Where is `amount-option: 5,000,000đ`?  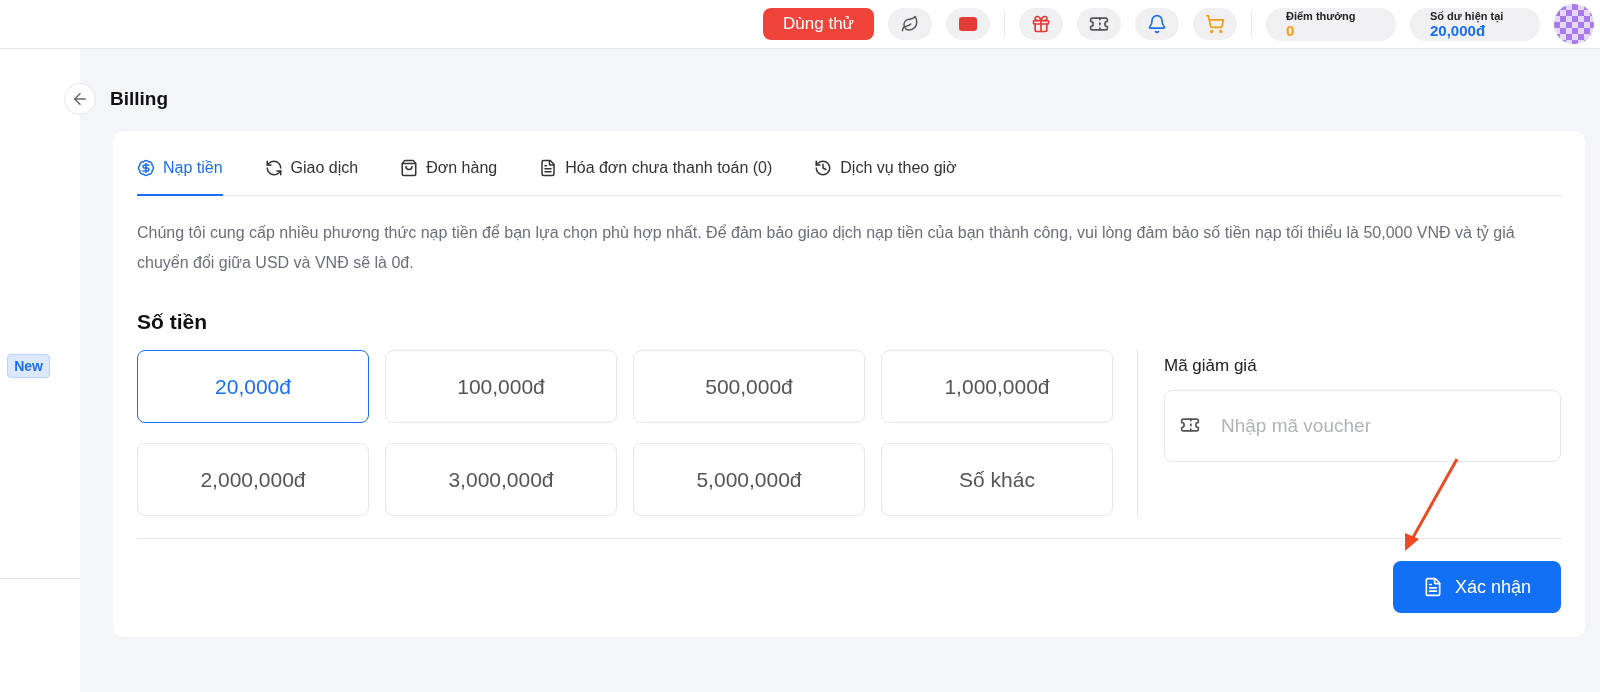 amount-option: 5,000,000đ is located at coordinates (749, 479).